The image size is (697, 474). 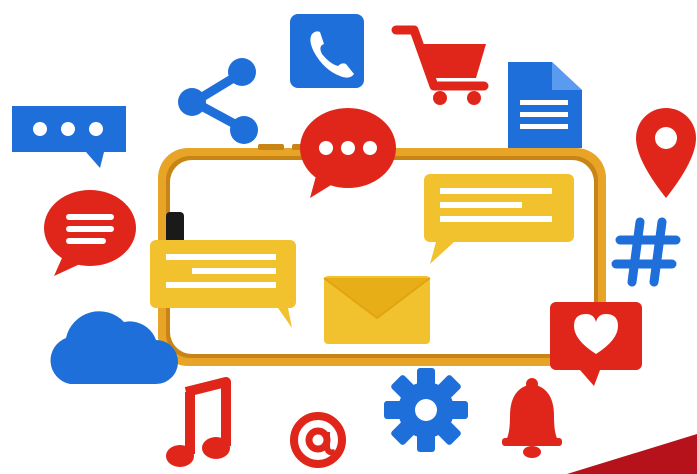 I want to click on corner-decoration, so click(x=632, y=454).